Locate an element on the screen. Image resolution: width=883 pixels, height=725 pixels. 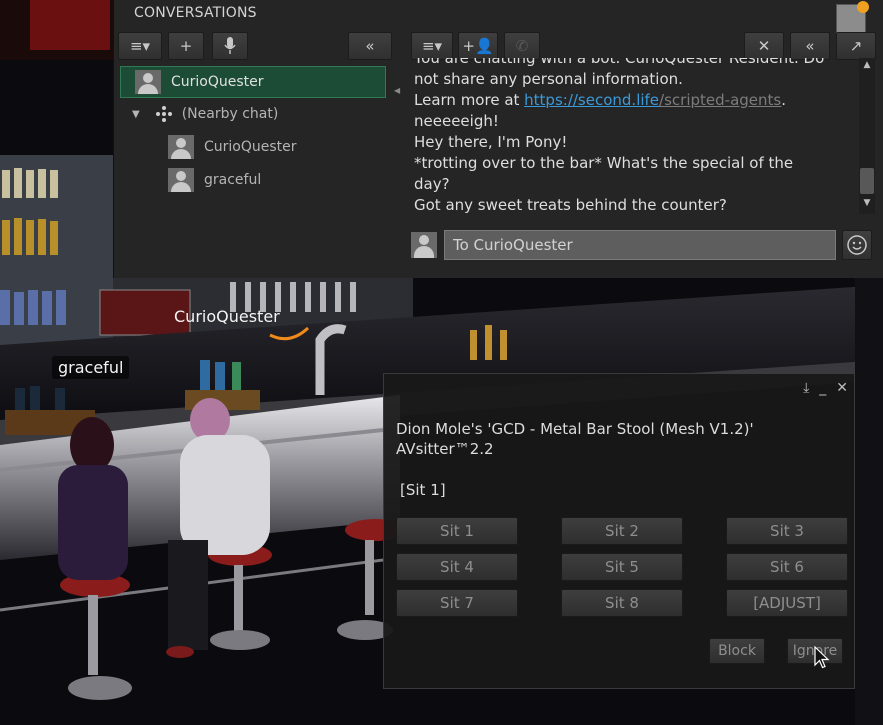
sit-5-button: Sit 5 is located at coordinates (622, 567).